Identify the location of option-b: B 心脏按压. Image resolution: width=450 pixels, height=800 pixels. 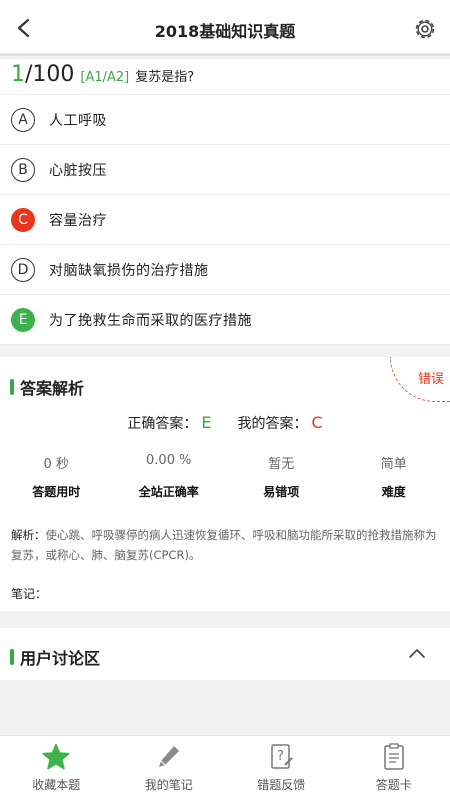
(225, 170).